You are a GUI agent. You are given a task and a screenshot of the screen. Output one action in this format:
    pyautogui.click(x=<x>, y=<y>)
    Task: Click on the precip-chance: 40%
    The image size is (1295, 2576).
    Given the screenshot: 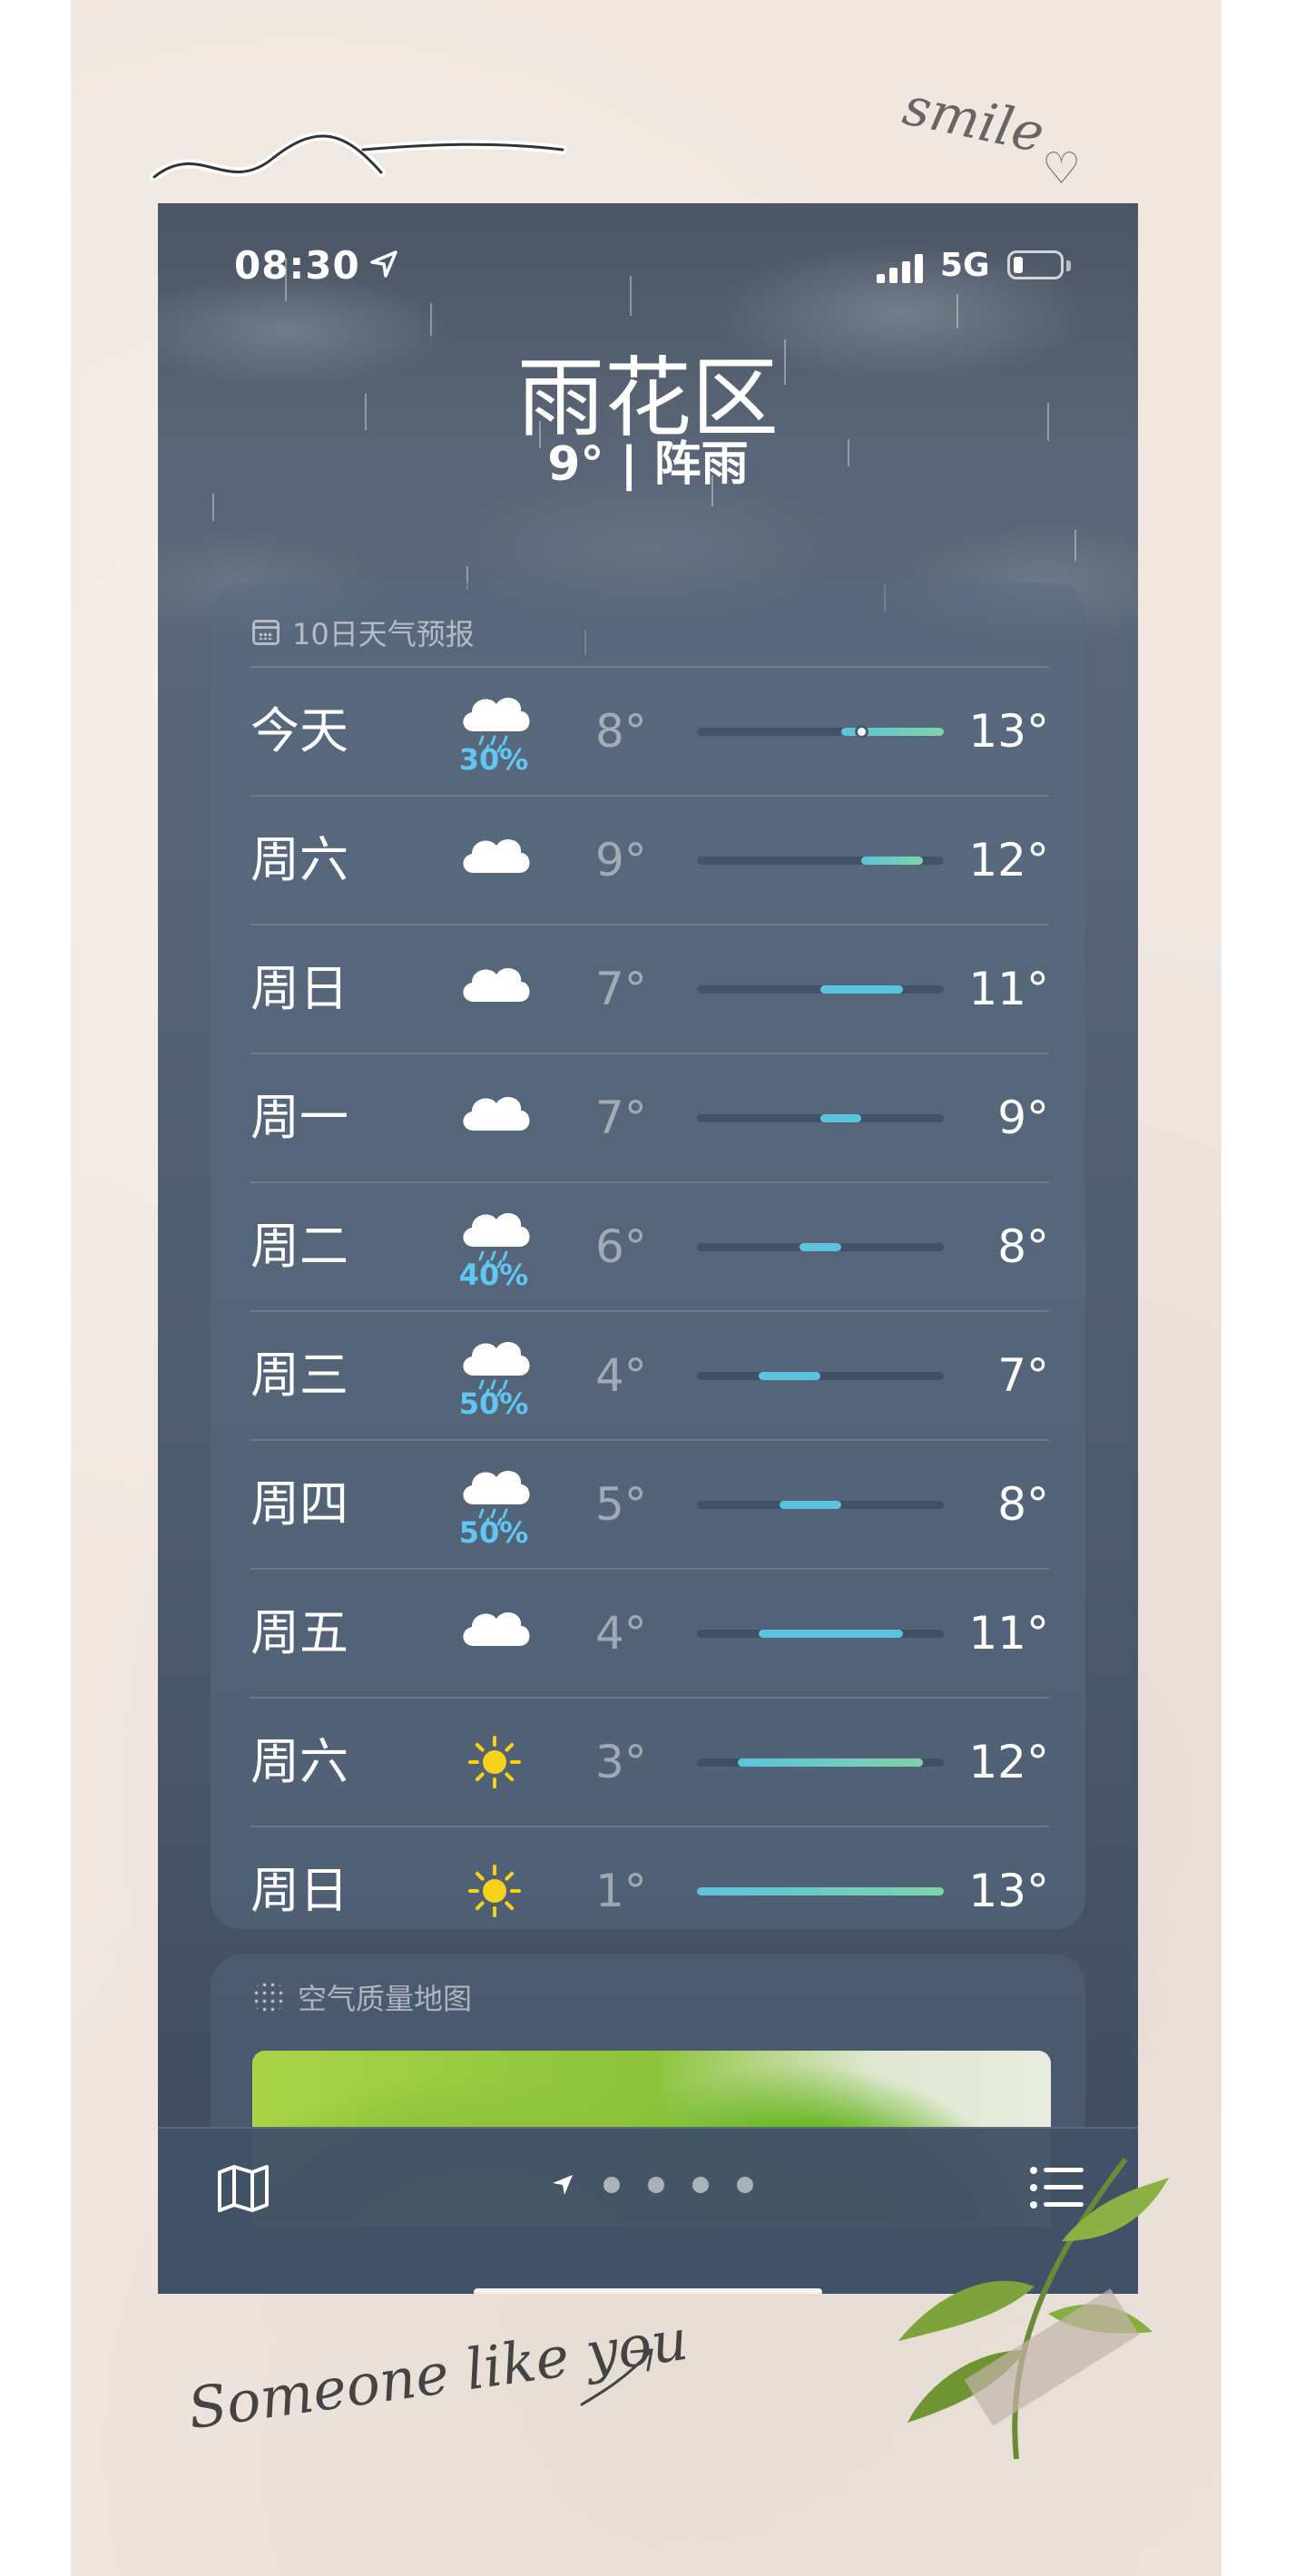 What is the action you would take?
    pyautogui.click(x=493, y=1275)
    